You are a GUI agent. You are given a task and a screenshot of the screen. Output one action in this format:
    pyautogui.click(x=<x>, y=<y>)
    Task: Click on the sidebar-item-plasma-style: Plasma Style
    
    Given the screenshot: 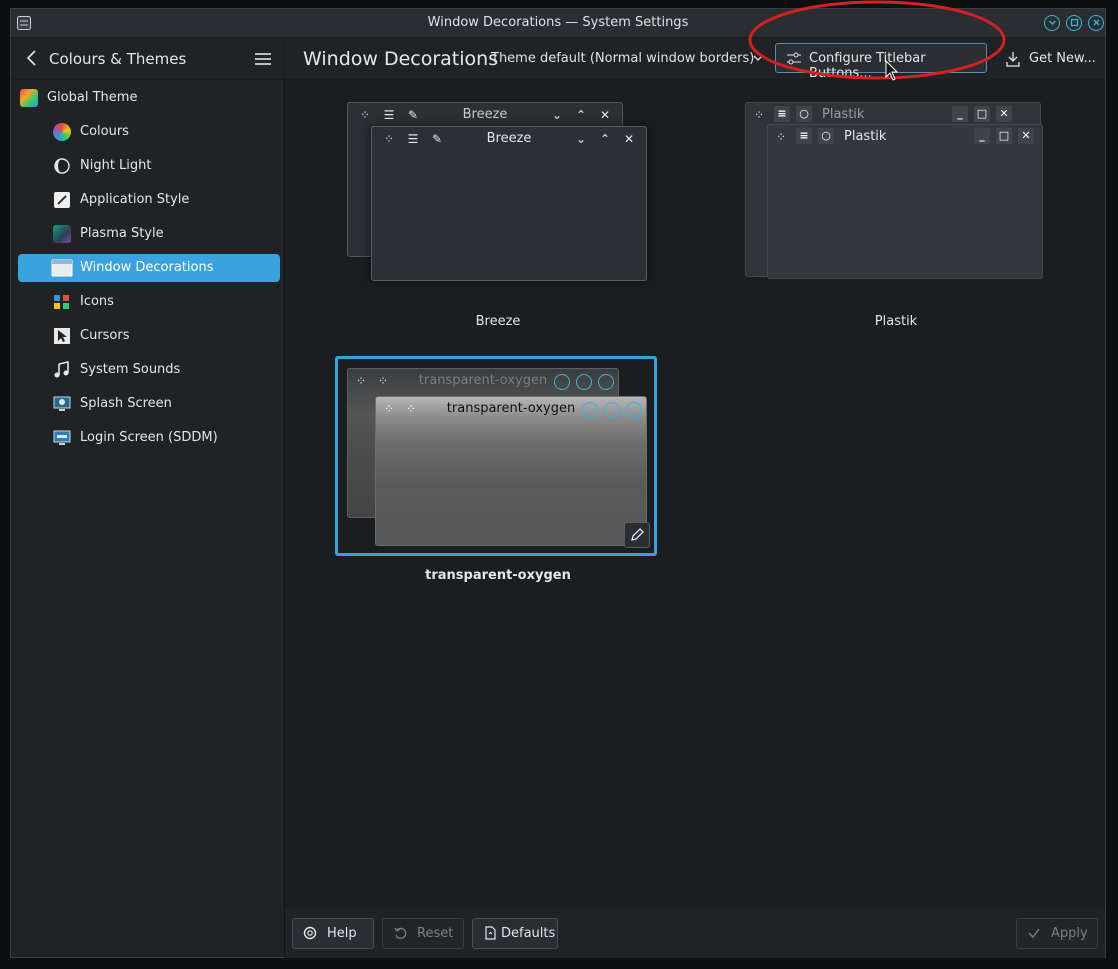 What is the action you would take?
    pyautogui.click(x=149, y=234)
    